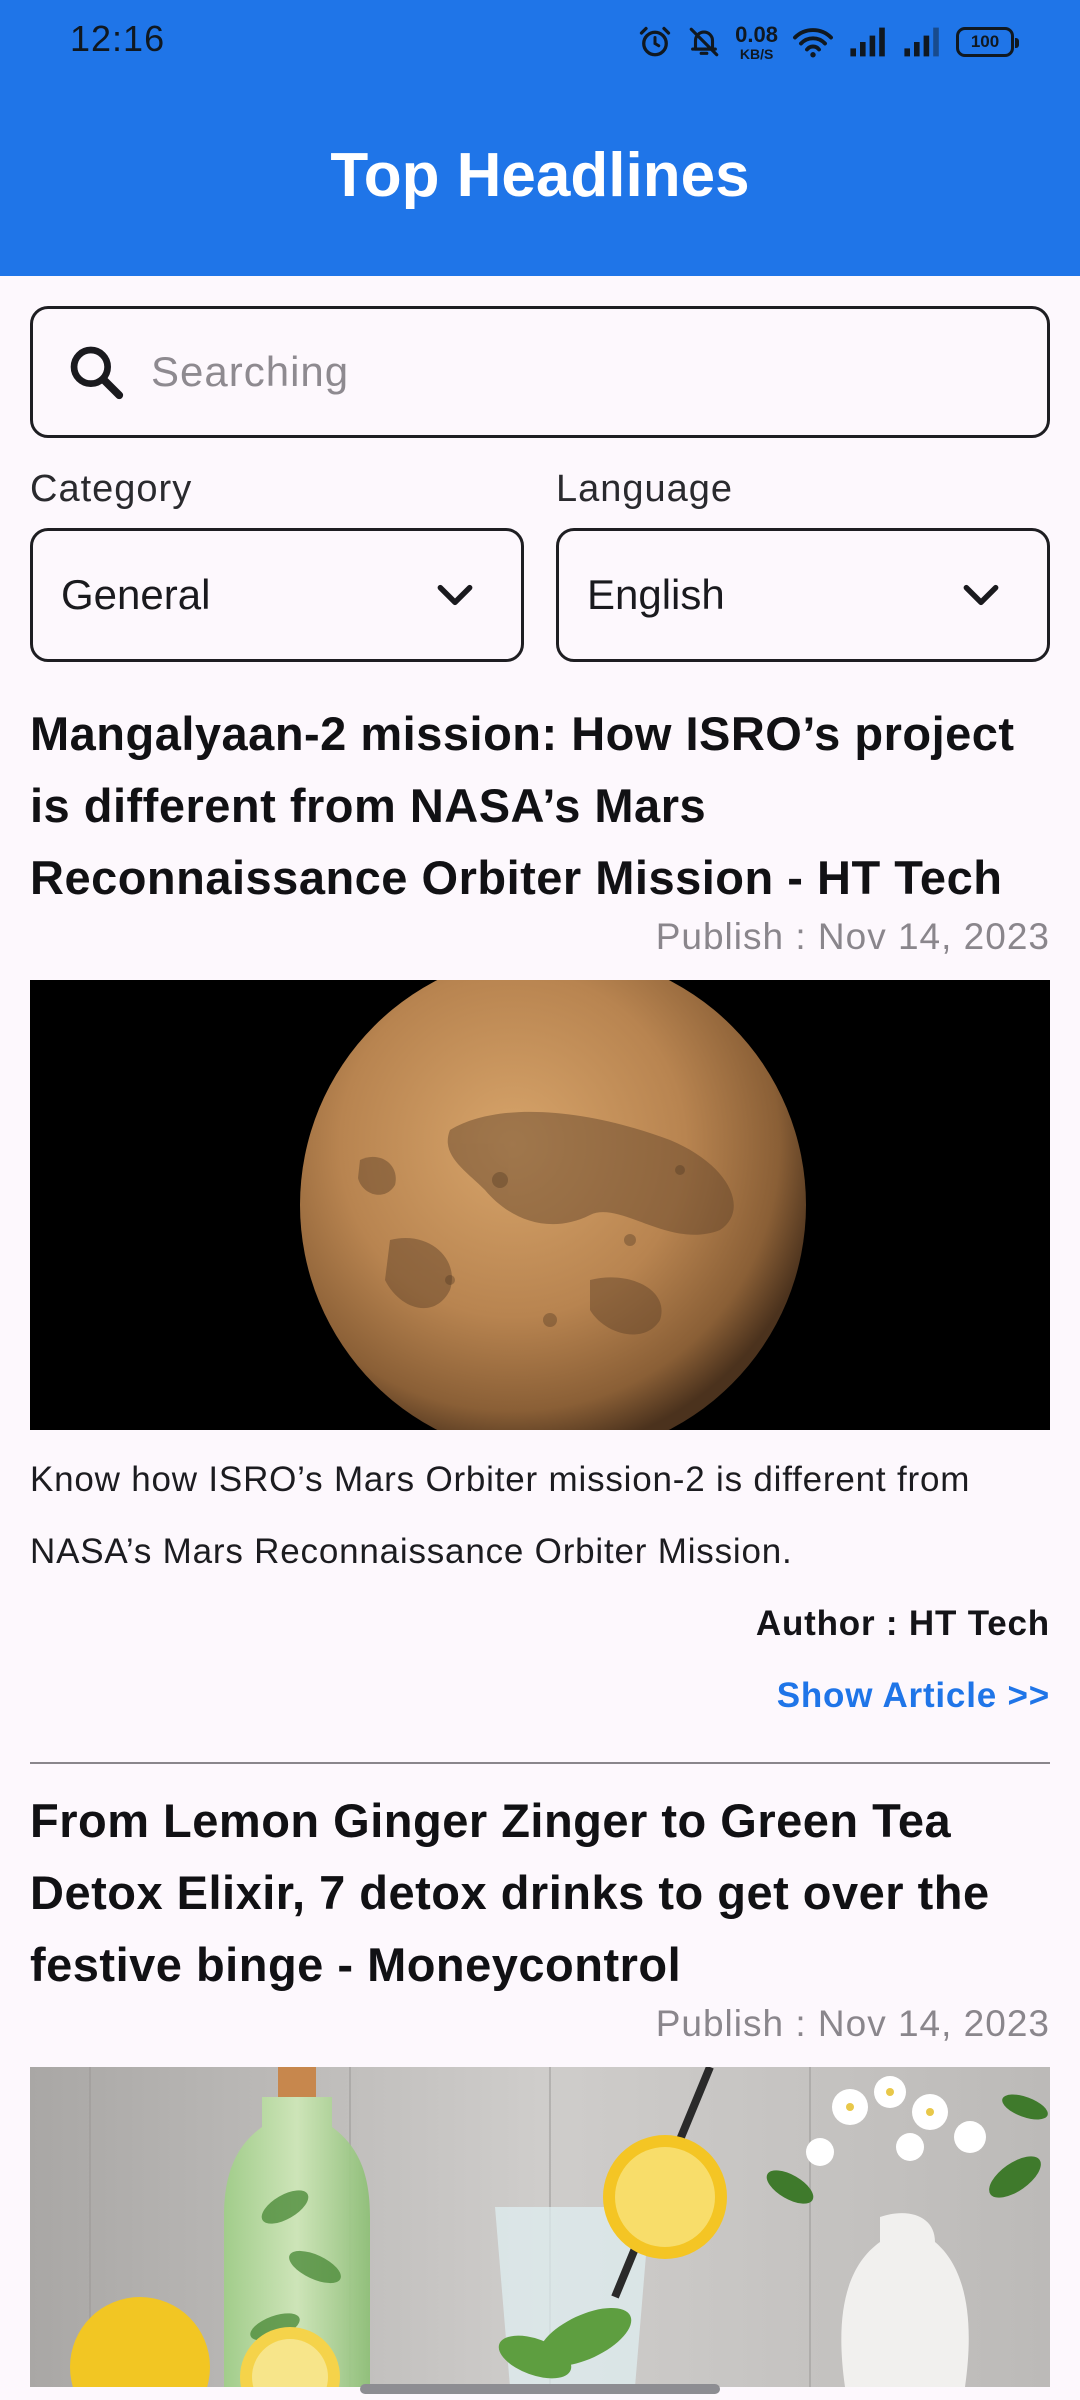  I want to click on network-speed: 0.08 KB/S, so click(756, 41).